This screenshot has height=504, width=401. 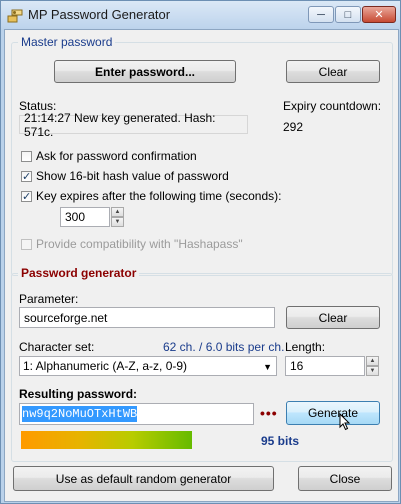 What do you see at coordinates (49, 299) in the screenshot?
I see `parameter-label: Parameter:` at bounding box center [49, 299].